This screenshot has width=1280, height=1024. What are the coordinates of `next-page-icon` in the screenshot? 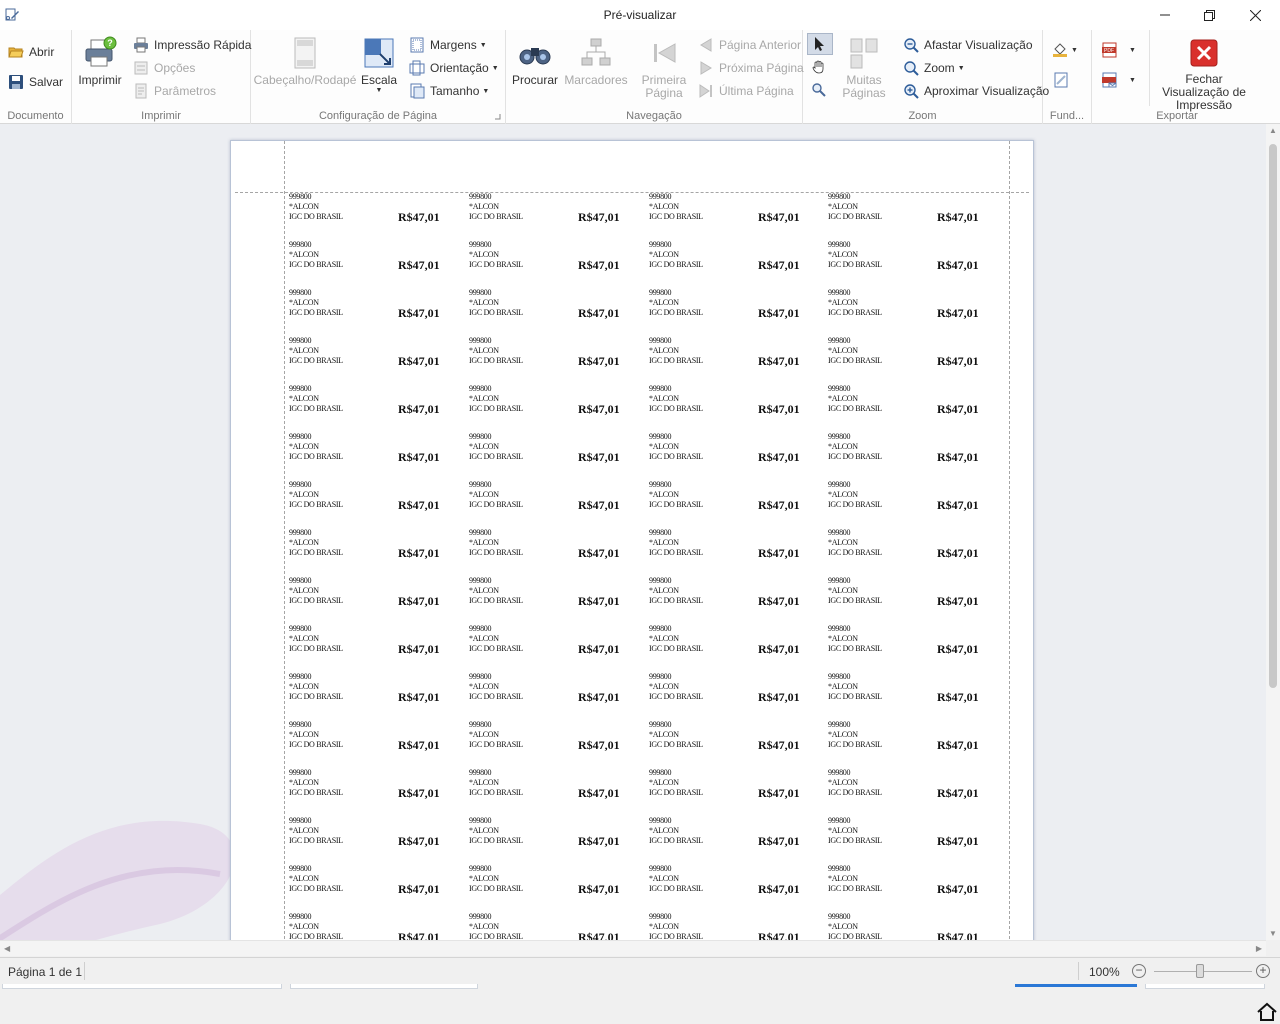 It's located at (706, 68).